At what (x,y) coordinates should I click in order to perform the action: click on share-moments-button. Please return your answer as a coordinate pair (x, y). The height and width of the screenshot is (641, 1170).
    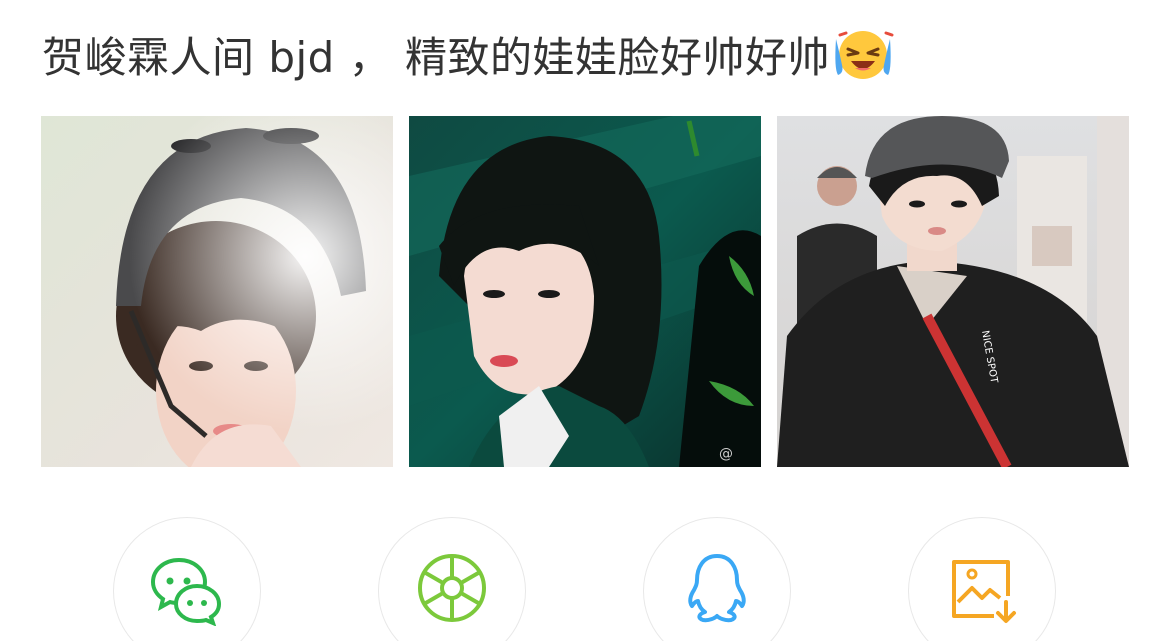
    Looking at the image, I should click on (452, 579).